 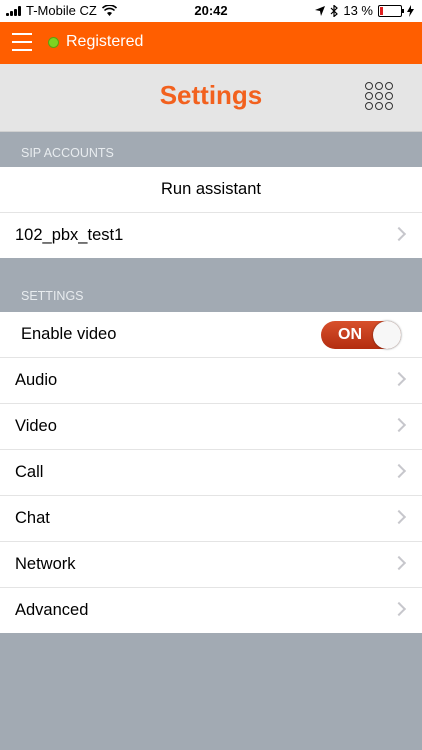 What do you see at coordinates (69, 334) in the screenshot?
I see `enable-video-label: Enable video` at bounding box center [69, 334].